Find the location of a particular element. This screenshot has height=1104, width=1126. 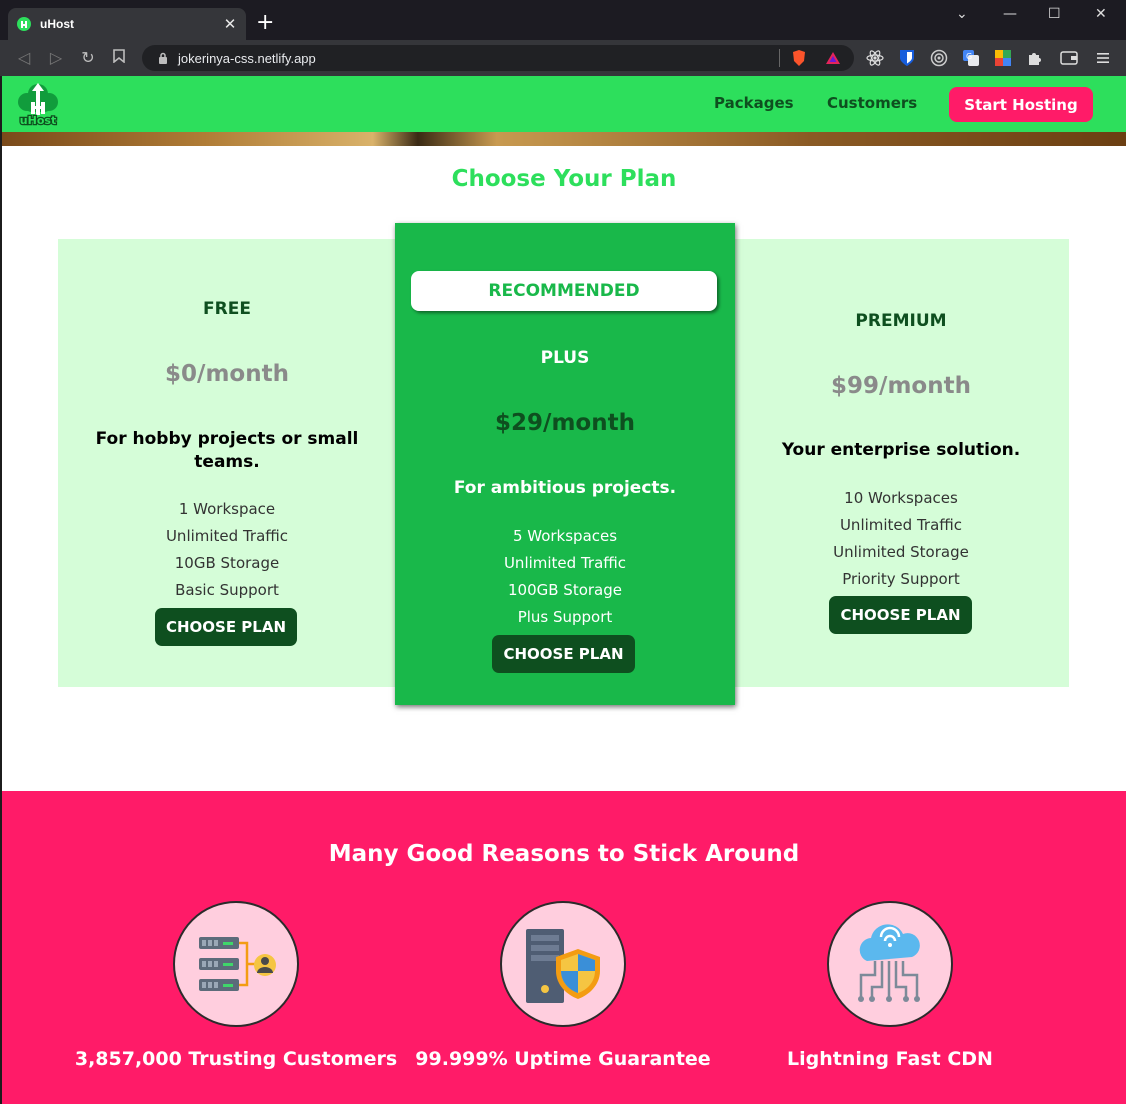

plan-feature: Basic Support is located at coordinates (227, 590).